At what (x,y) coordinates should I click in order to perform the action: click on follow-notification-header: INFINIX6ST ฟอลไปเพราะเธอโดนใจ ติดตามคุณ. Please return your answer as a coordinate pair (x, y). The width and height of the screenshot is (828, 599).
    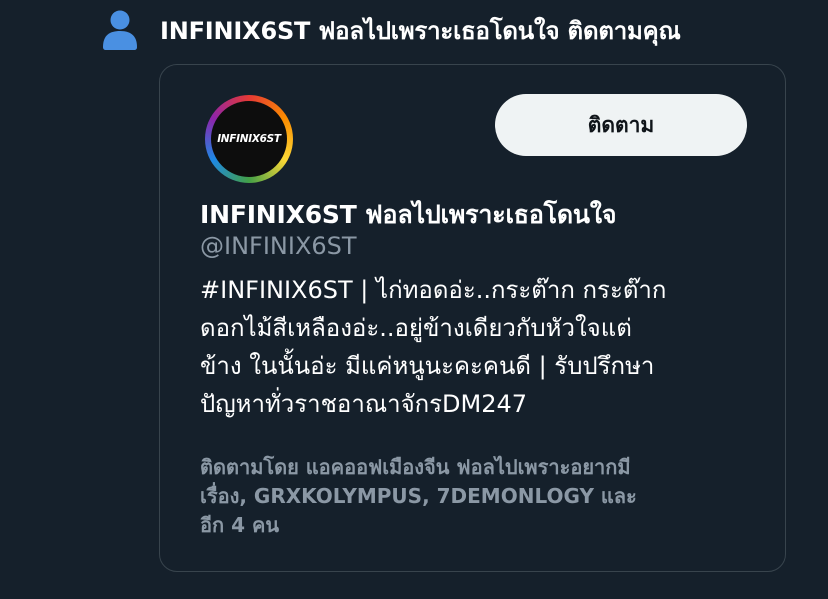
    Looking at the image, I should click on (391, 30).